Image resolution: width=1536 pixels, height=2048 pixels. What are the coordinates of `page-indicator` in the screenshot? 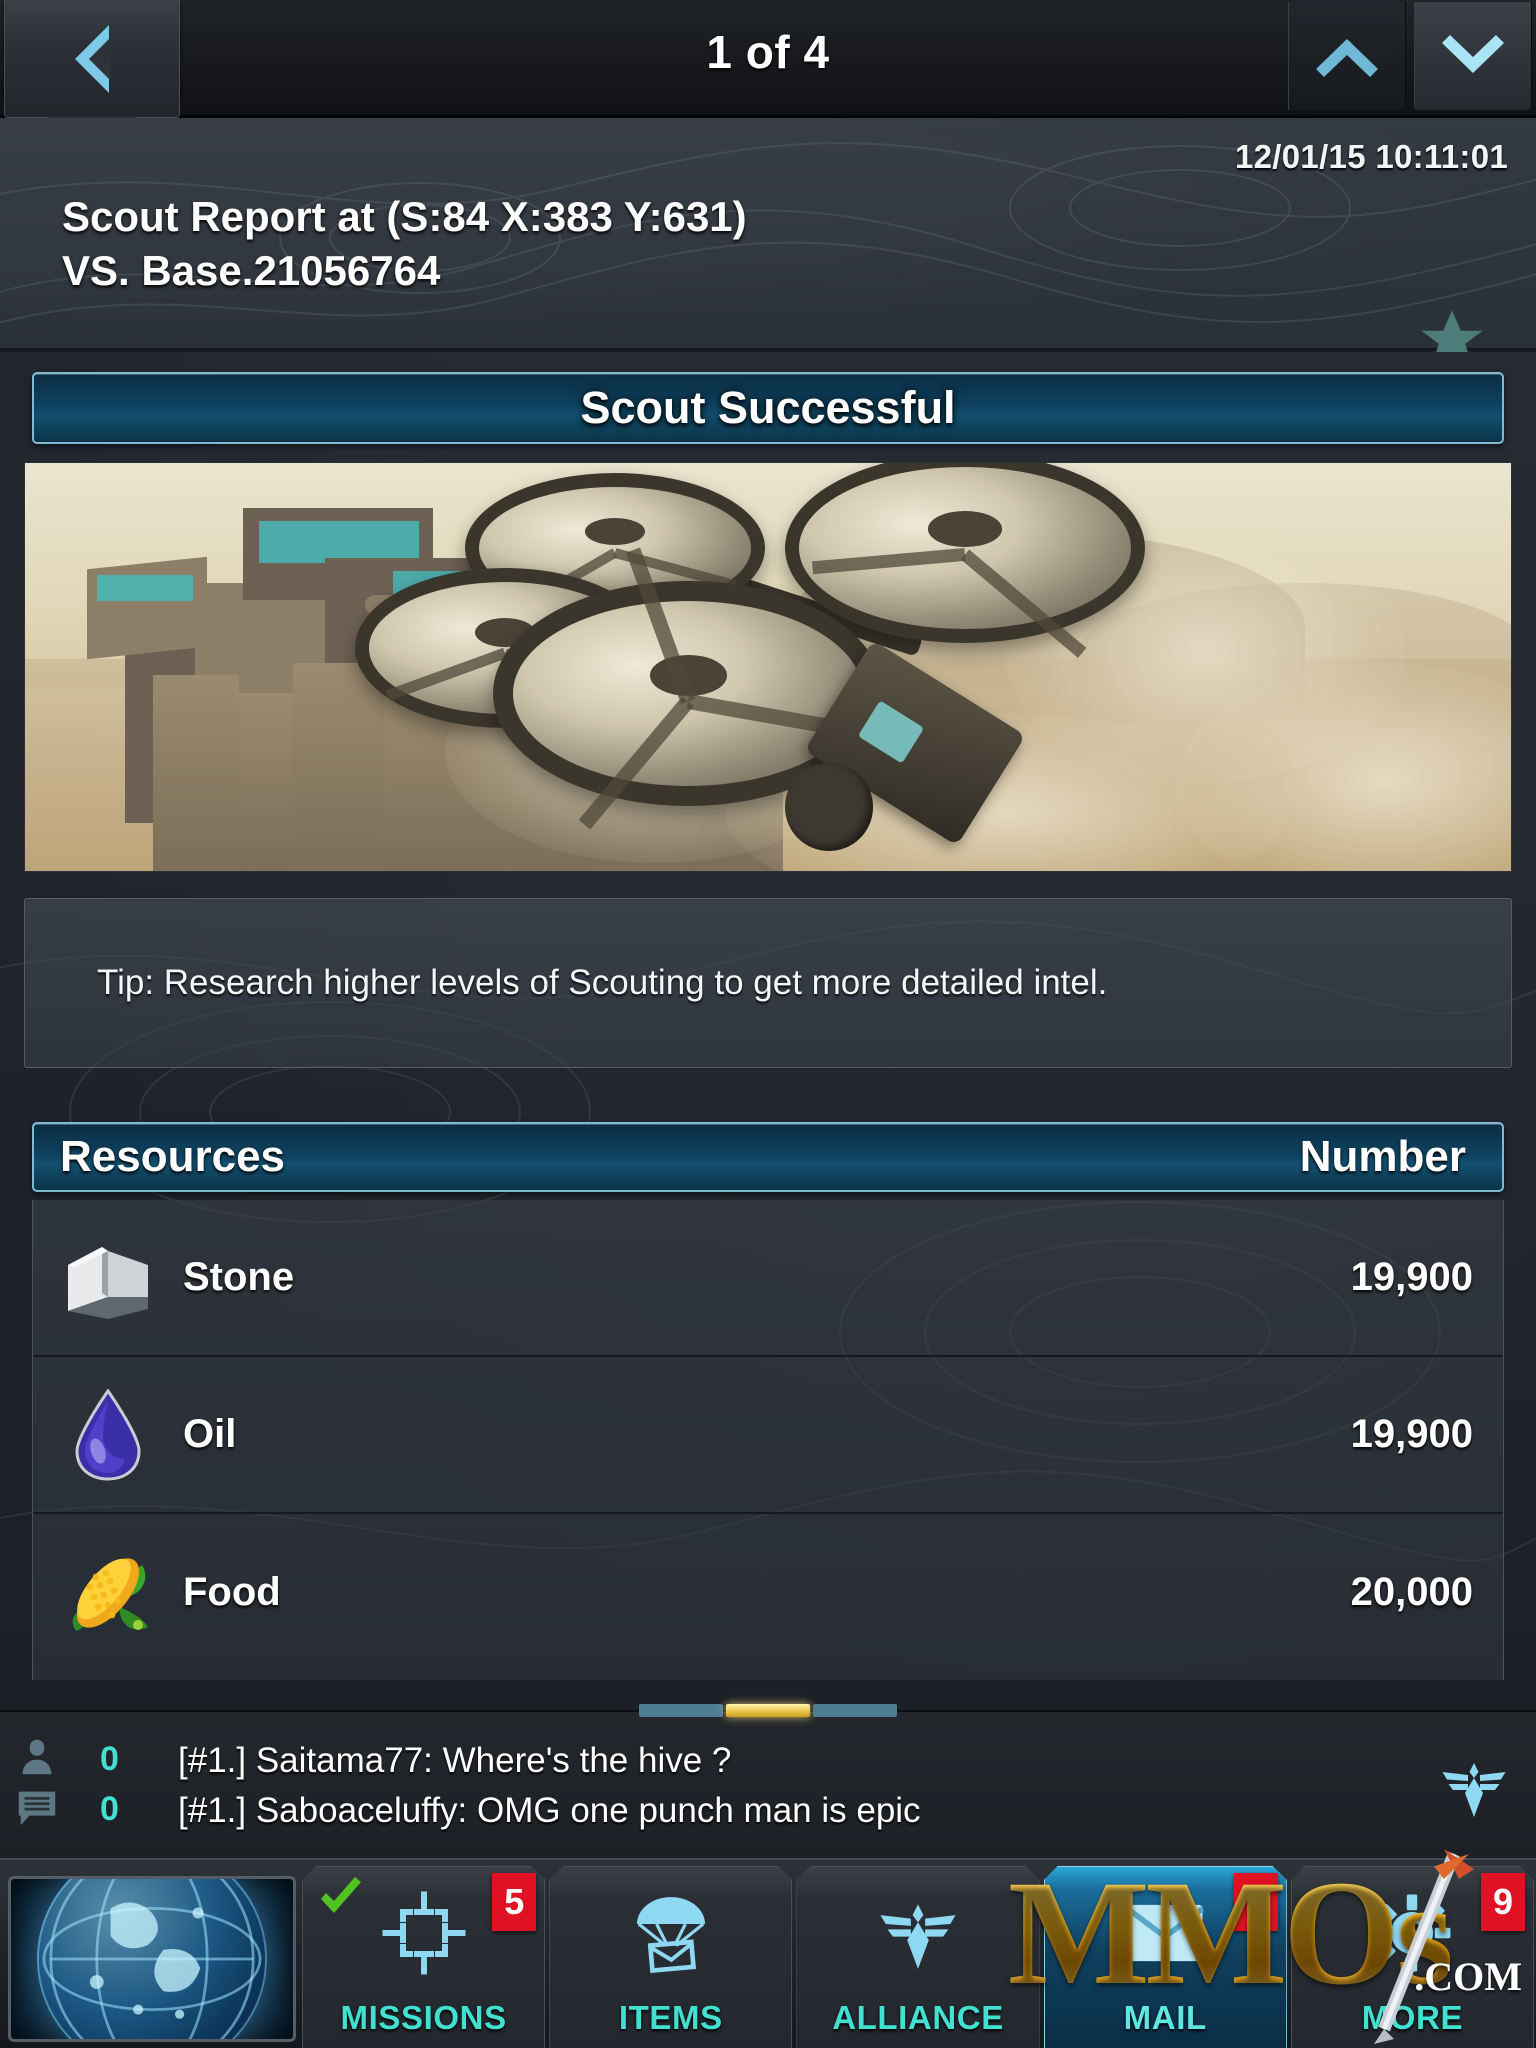 It's located at (768, 1710).